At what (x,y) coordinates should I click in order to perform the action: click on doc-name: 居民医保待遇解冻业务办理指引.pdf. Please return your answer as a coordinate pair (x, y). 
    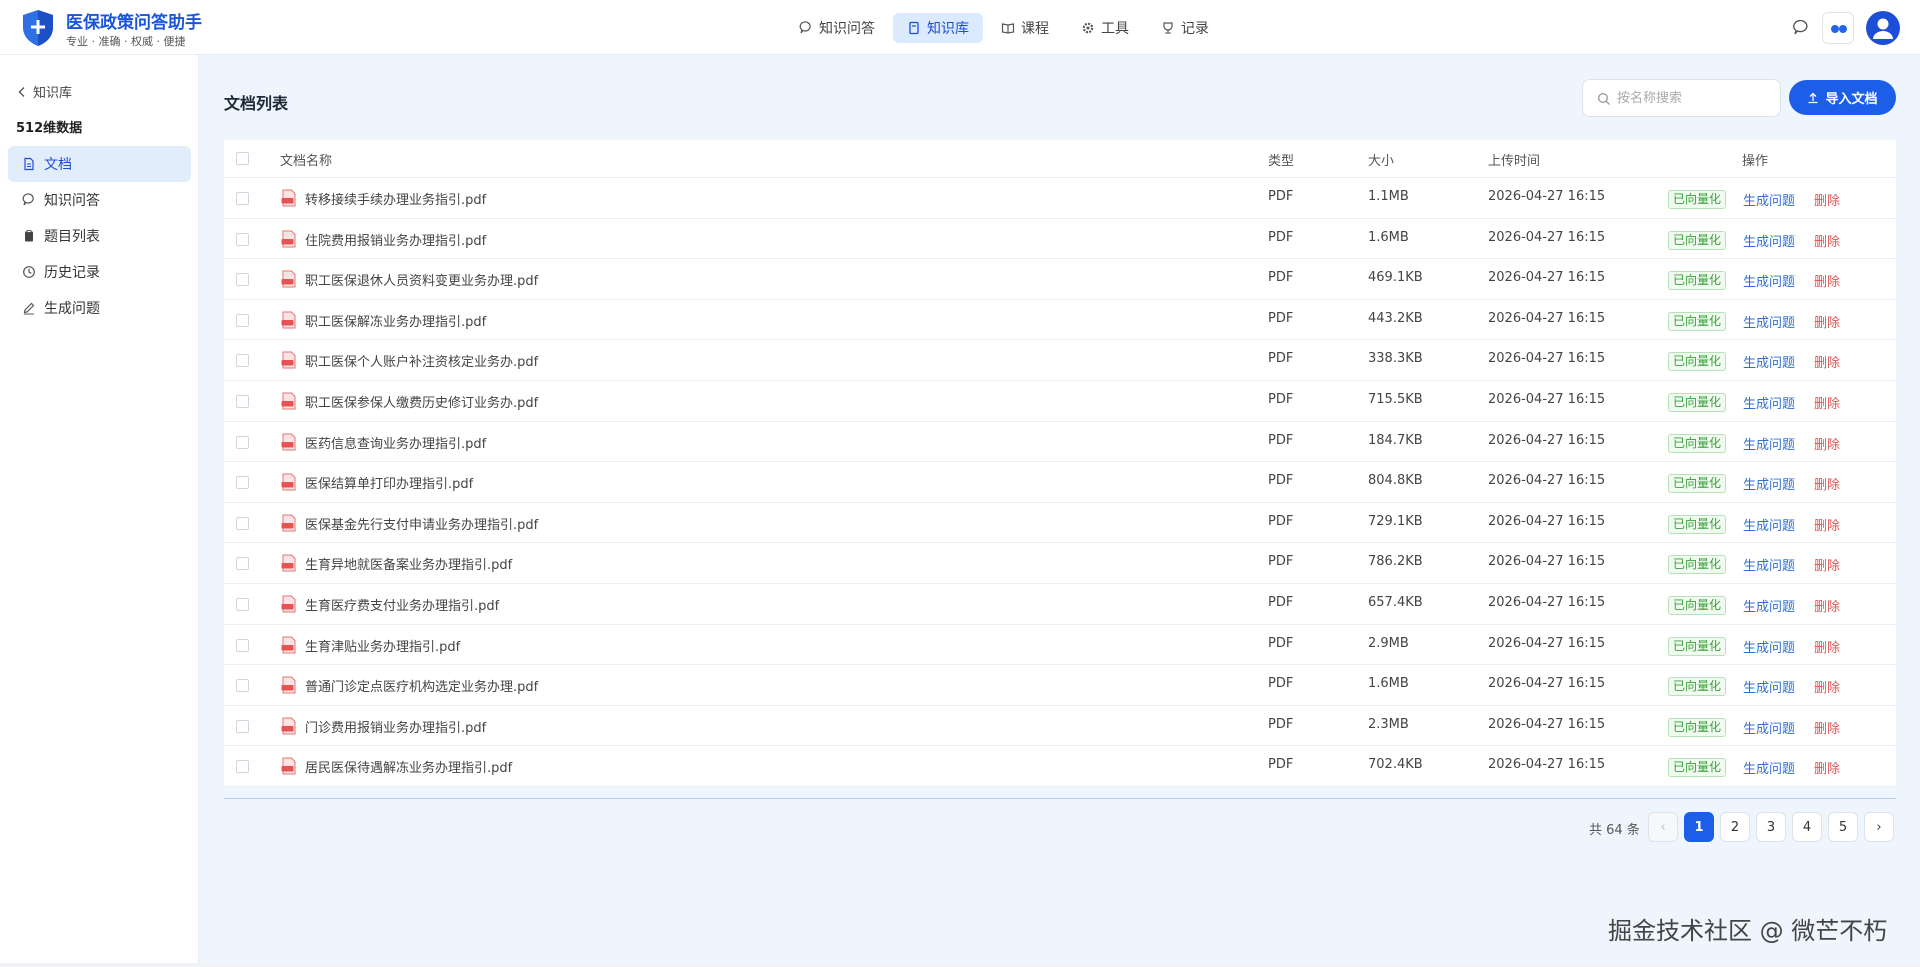
    Looking at the image, I should click on (408, 766).